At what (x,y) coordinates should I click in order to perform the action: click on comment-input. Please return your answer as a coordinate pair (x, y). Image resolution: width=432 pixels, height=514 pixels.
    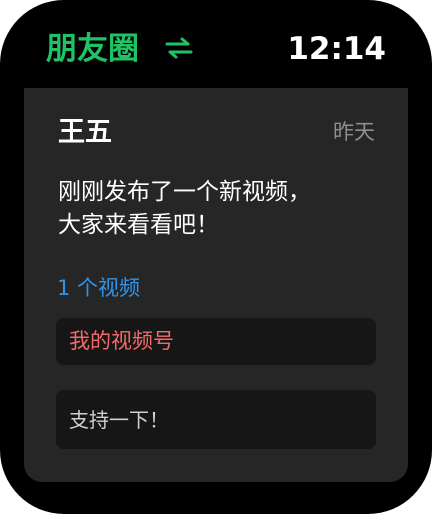
    Looking at the image, I should click on (216, 419).